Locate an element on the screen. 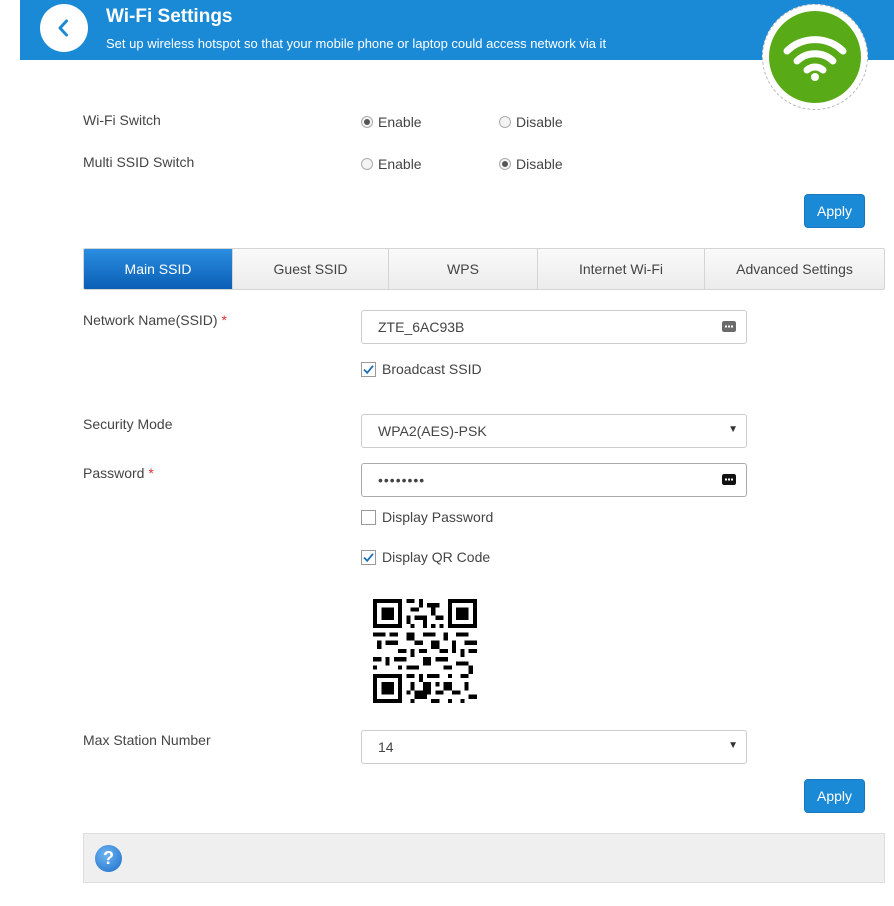 Image resolution: width=894 pixels, height=906 pixels. tab-wps: WPS is located at coordinates (463, 269).